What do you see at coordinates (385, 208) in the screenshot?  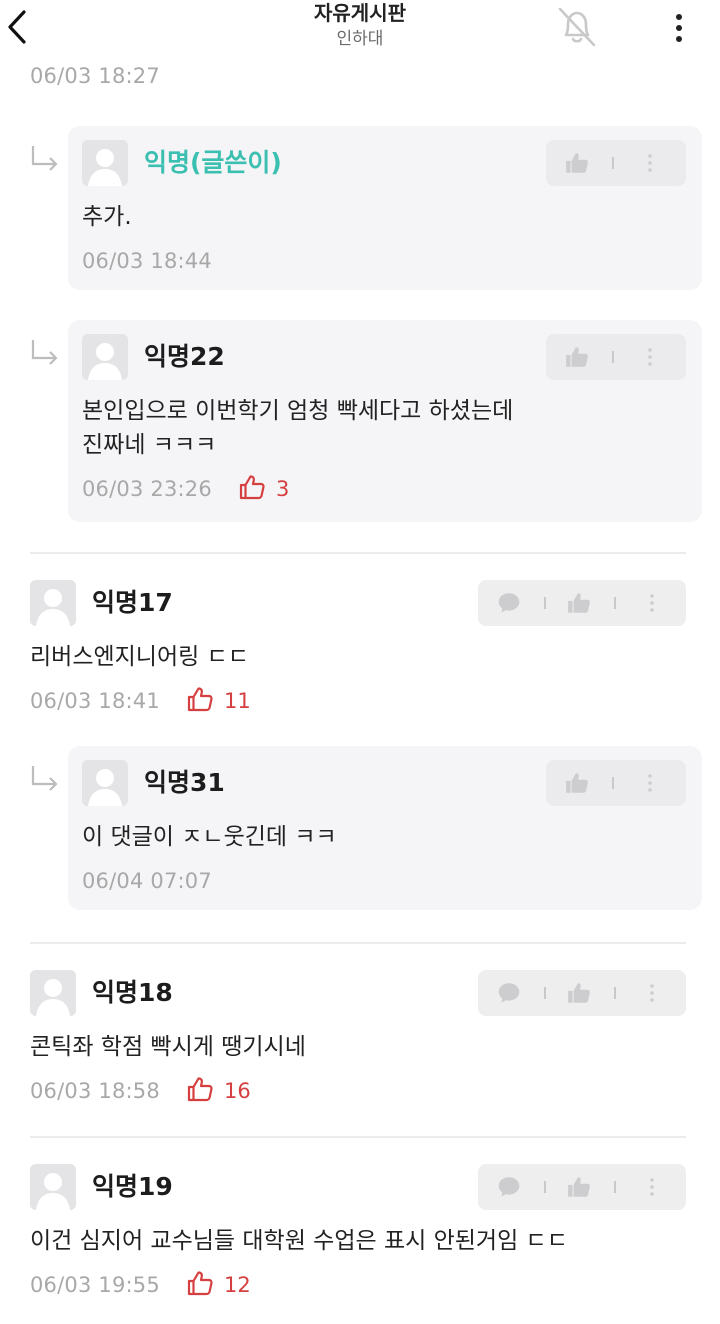 I see `reply-comment: 익명(글쓴이) 추가. 06/03 18:44` at bounding box center [385, 208].